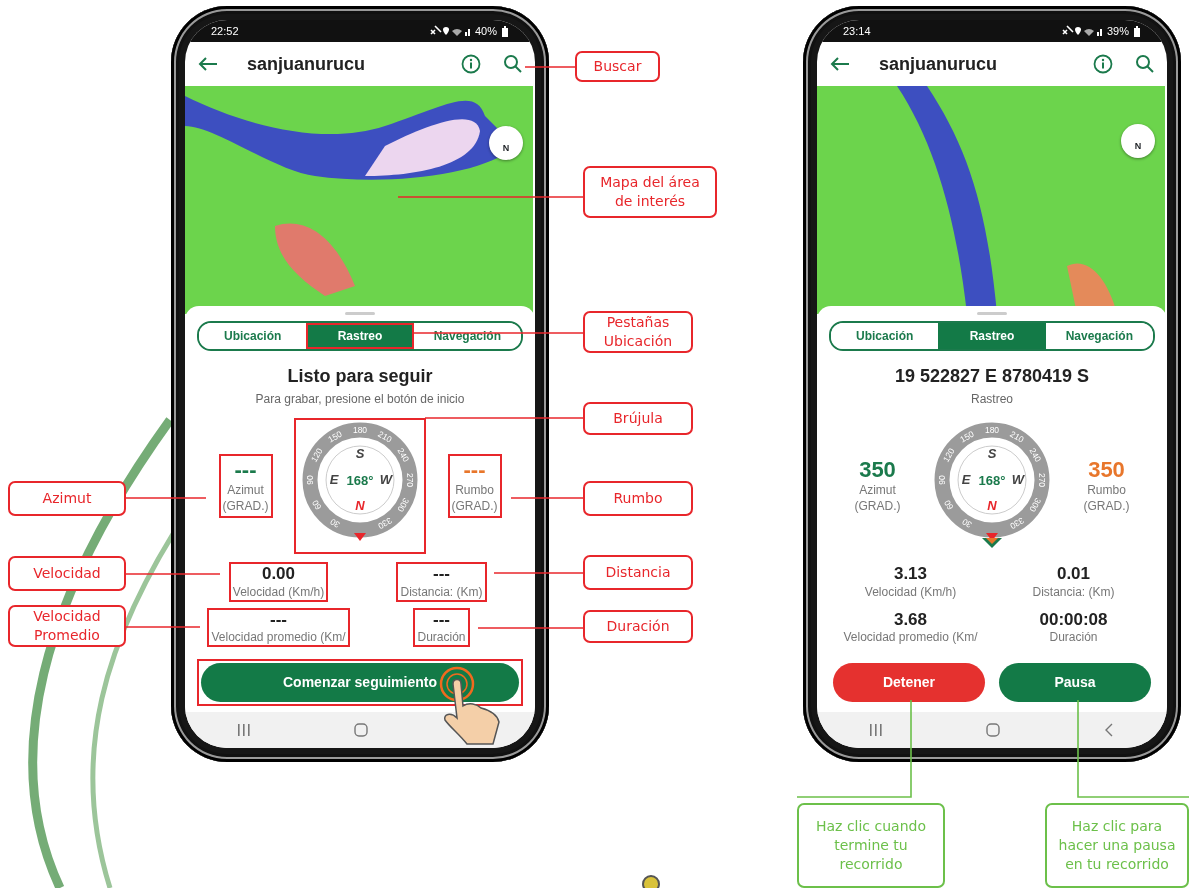 The image size is (1189, 888). I want to click on stat-readout: 0.01 Distancia: (Km), so click(1073, 582).